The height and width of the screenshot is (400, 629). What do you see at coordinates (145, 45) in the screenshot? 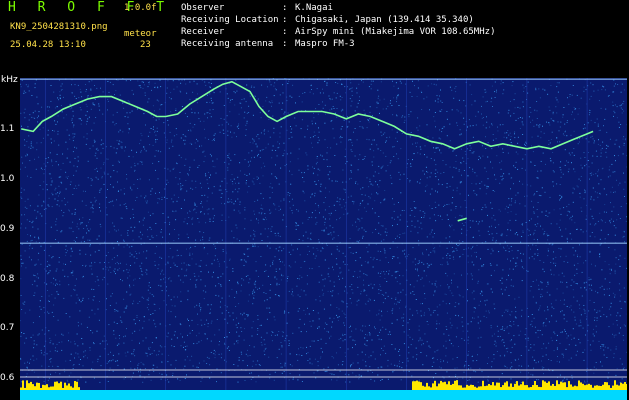
I see `meteor-count: 23` at bounding box center [145, 45].